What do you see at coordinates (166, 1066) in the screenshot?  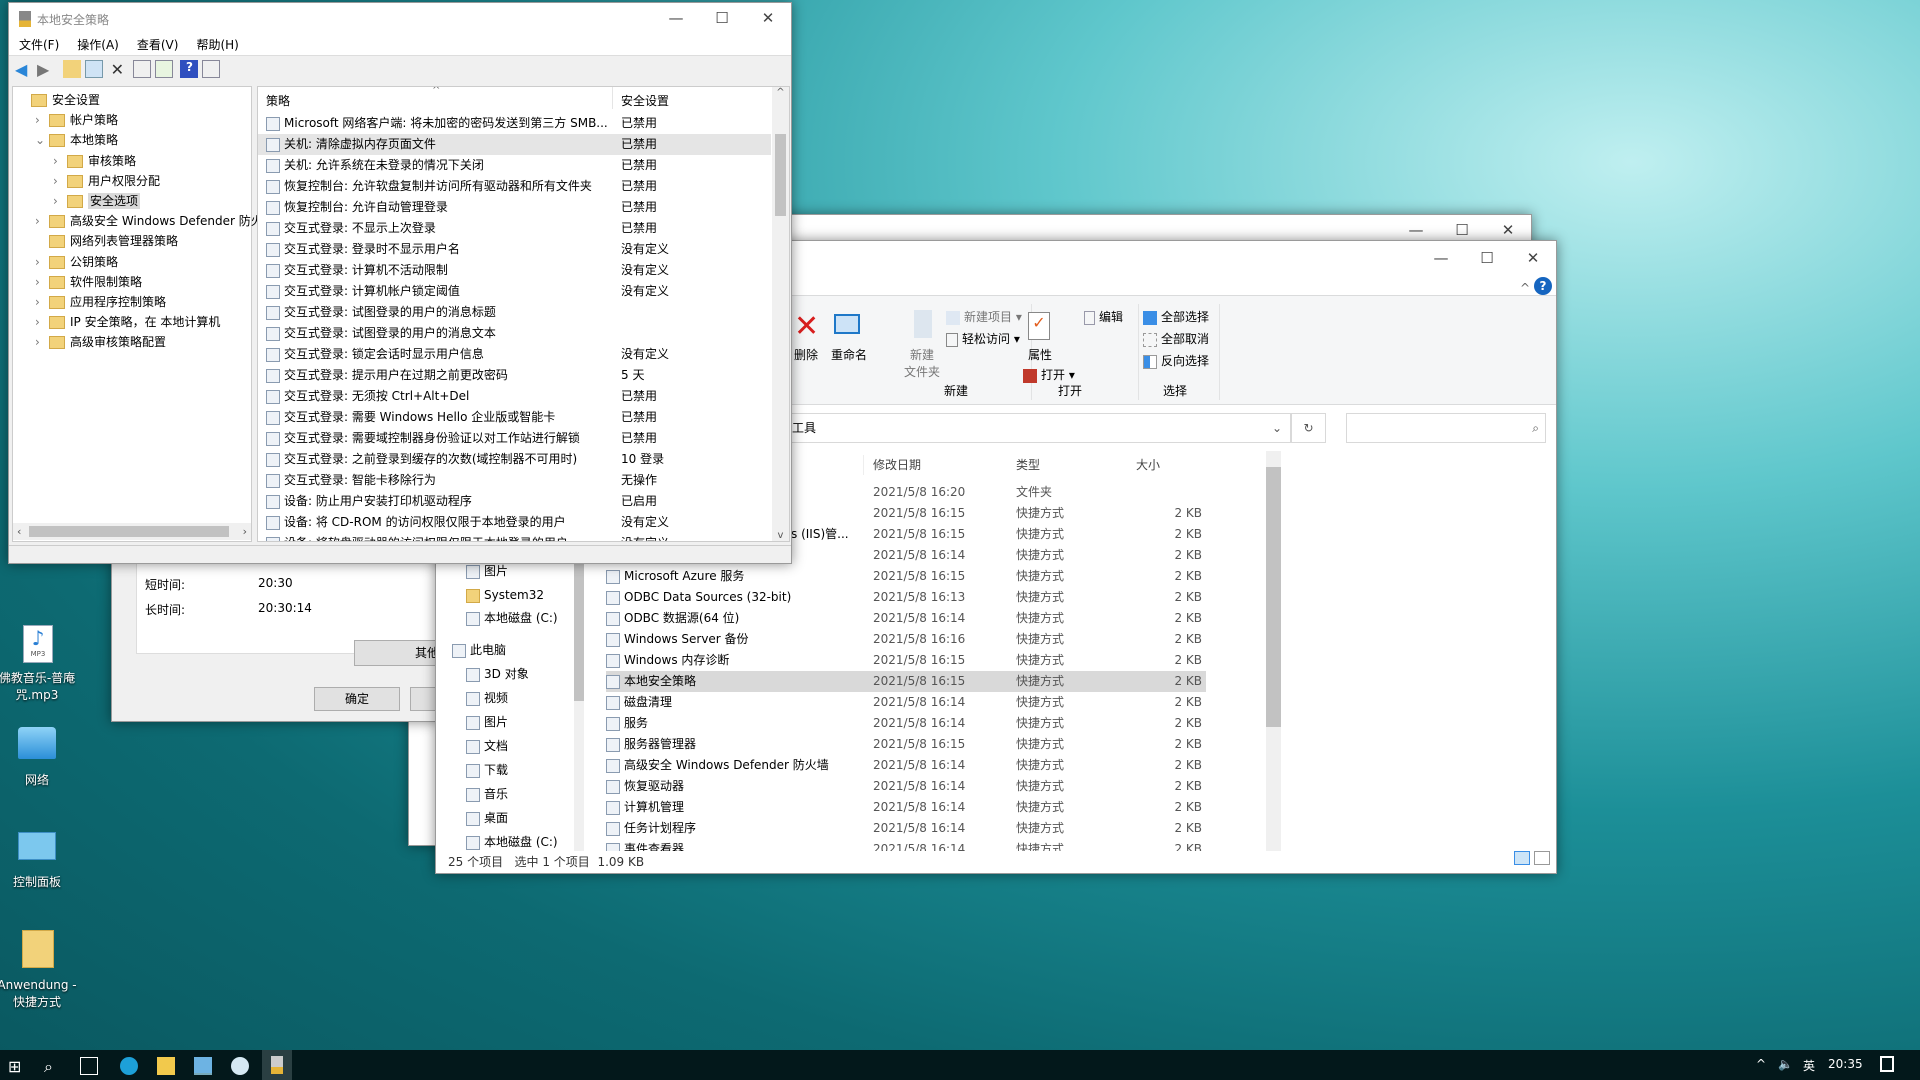 I see `file-explorer-icon` at bounding box center [166, 1066].